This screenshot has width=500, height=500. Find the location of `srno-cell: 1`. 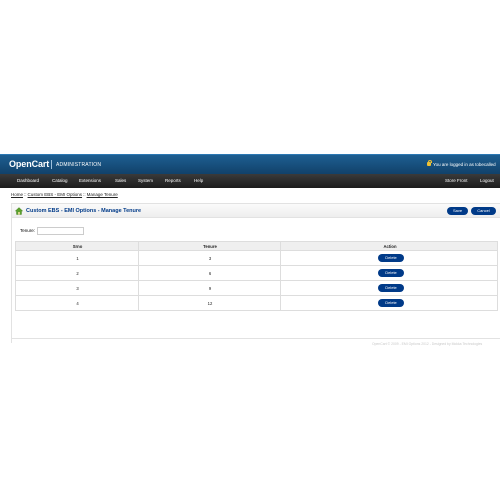

srno-cell: 1 is located at coordinates (77, 258).